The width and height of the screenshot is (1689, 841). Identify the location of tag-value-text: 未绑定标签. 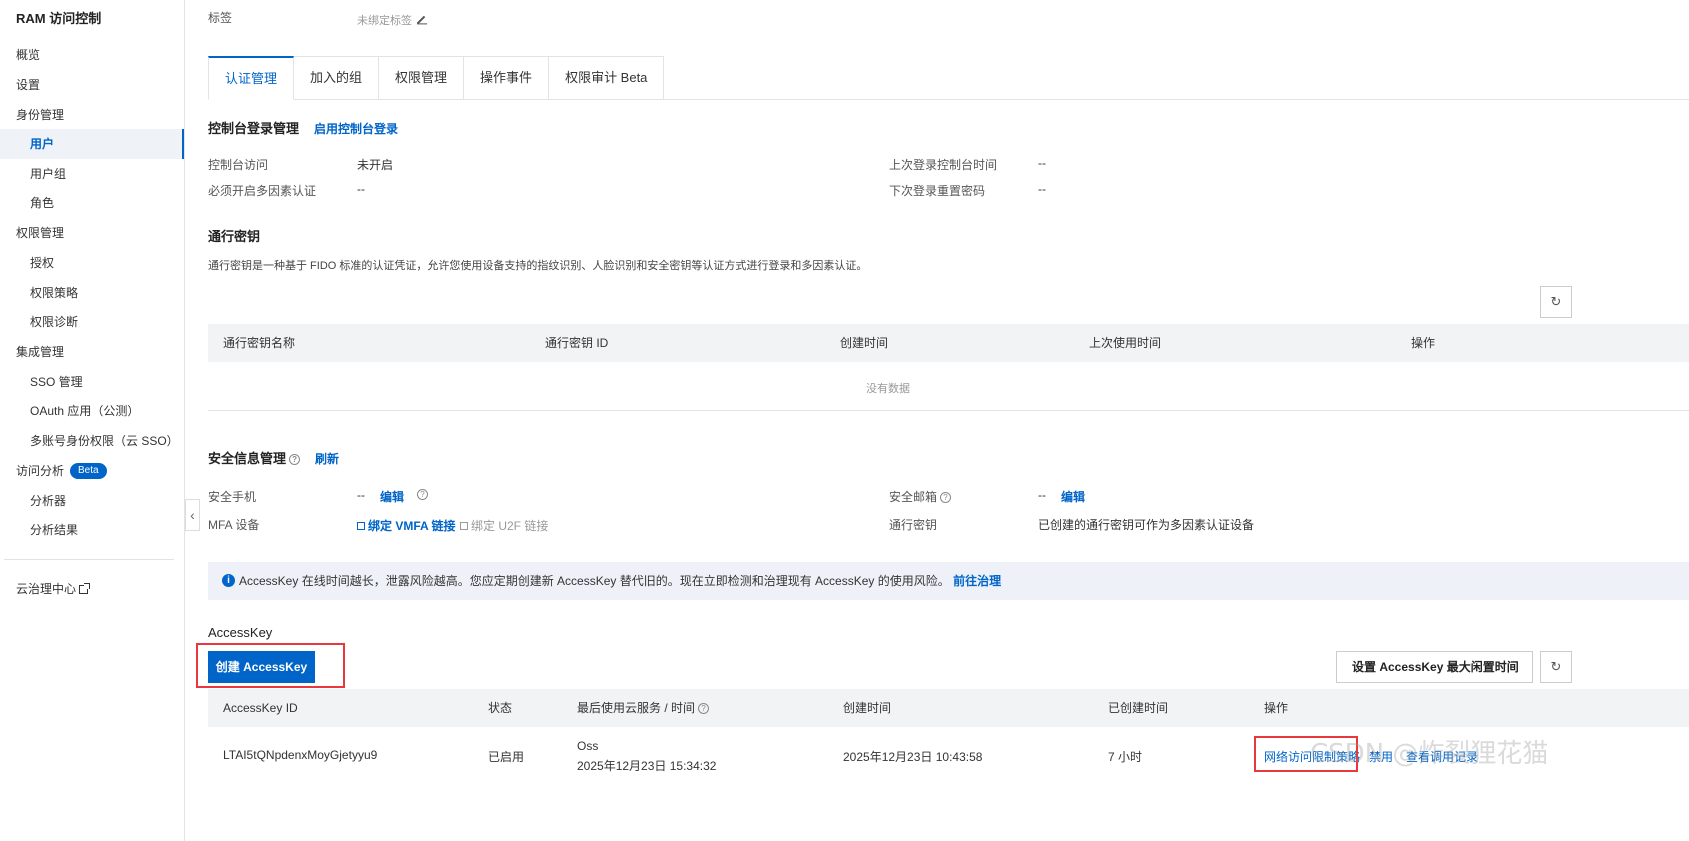
(384, 21).